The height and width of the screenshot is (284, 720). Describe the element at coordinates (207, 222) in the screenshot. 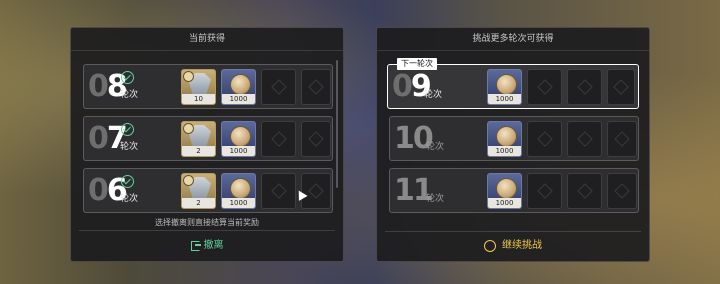

I see `withdraw-hint: 选择撤离则直接结算当前奖励` at that location.